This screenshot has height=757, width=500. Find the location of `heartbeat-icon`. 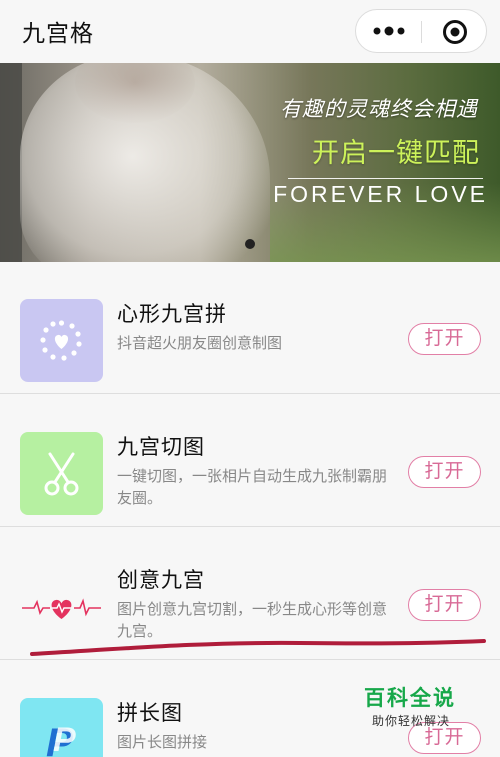

heartbeat-icon is located at coordinates (61, 606).